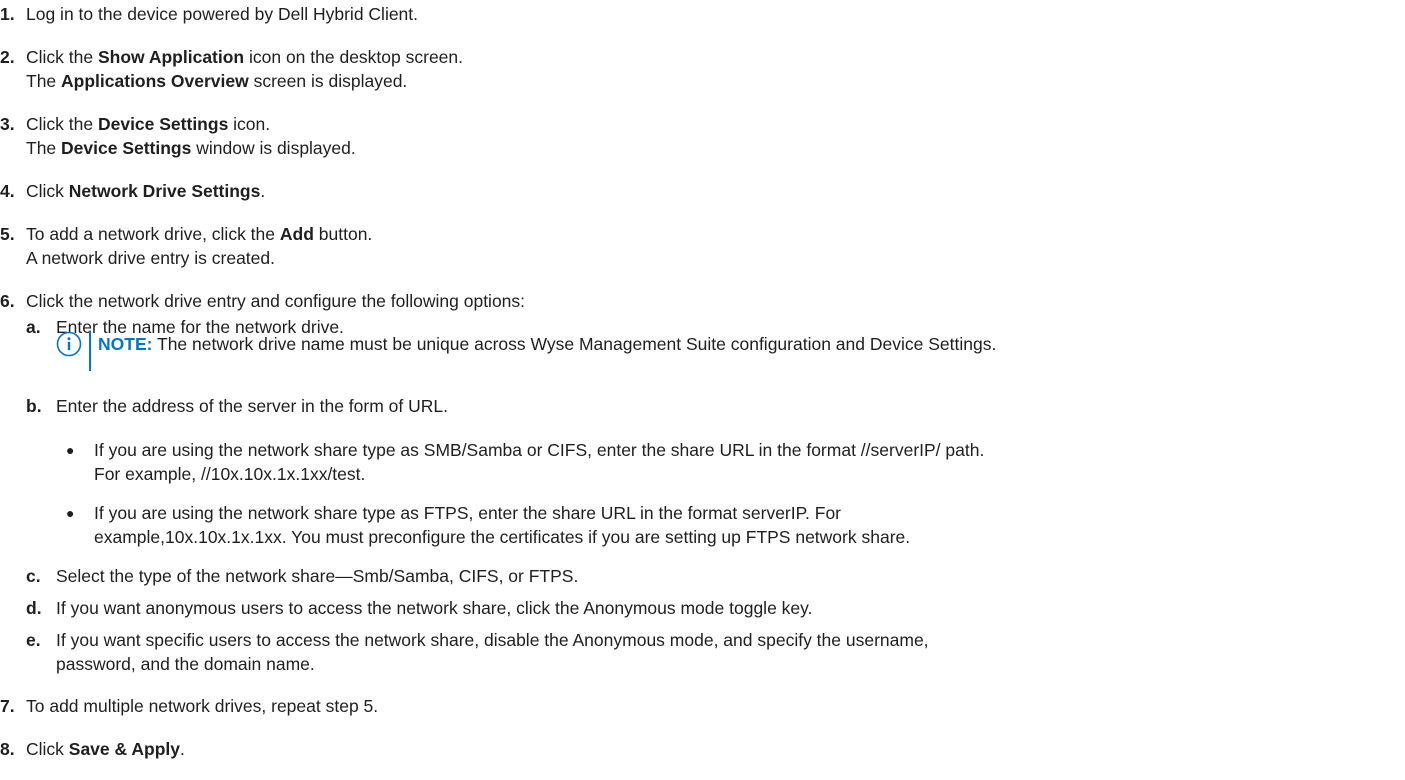 This screenshot has height=780, width=1405. I want to click on step-number: 4., so click(7, 191).